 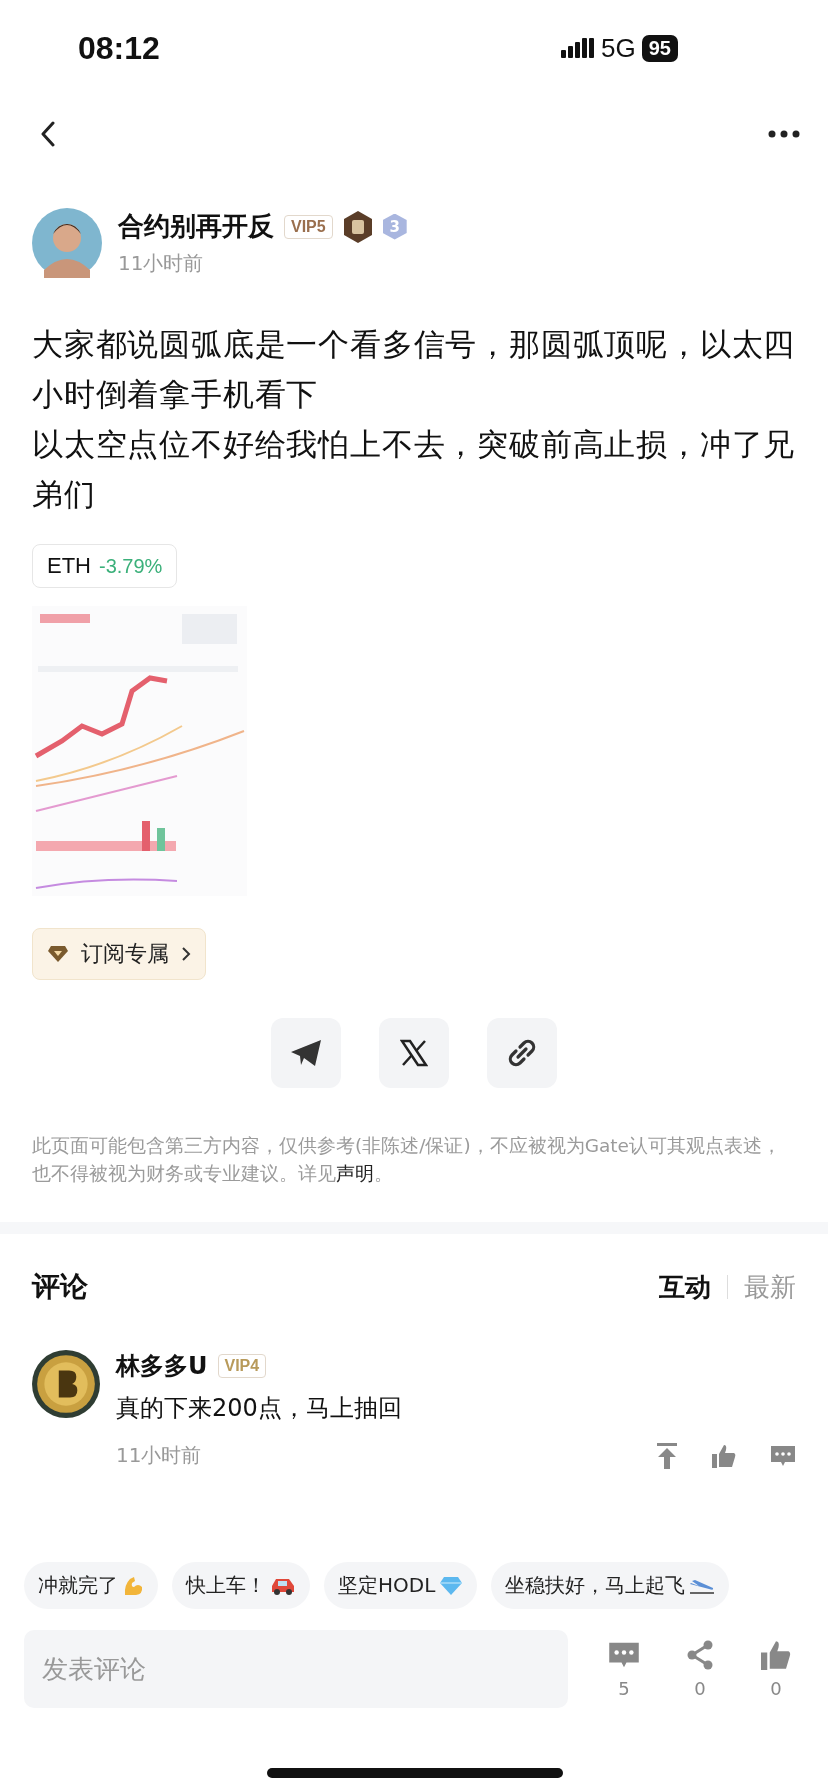 I want to click on comment-icon, so click(x=783, y=1455).